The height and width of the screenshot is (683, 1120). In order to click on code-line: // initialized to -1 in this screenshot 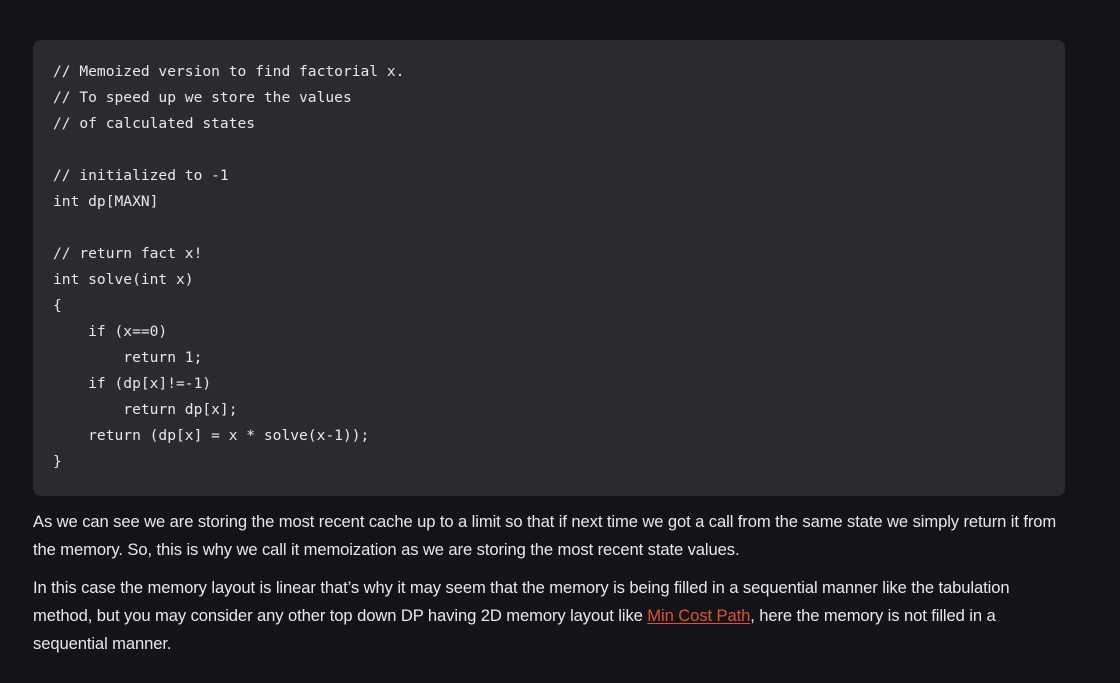, I will do `click(141, 175)`.